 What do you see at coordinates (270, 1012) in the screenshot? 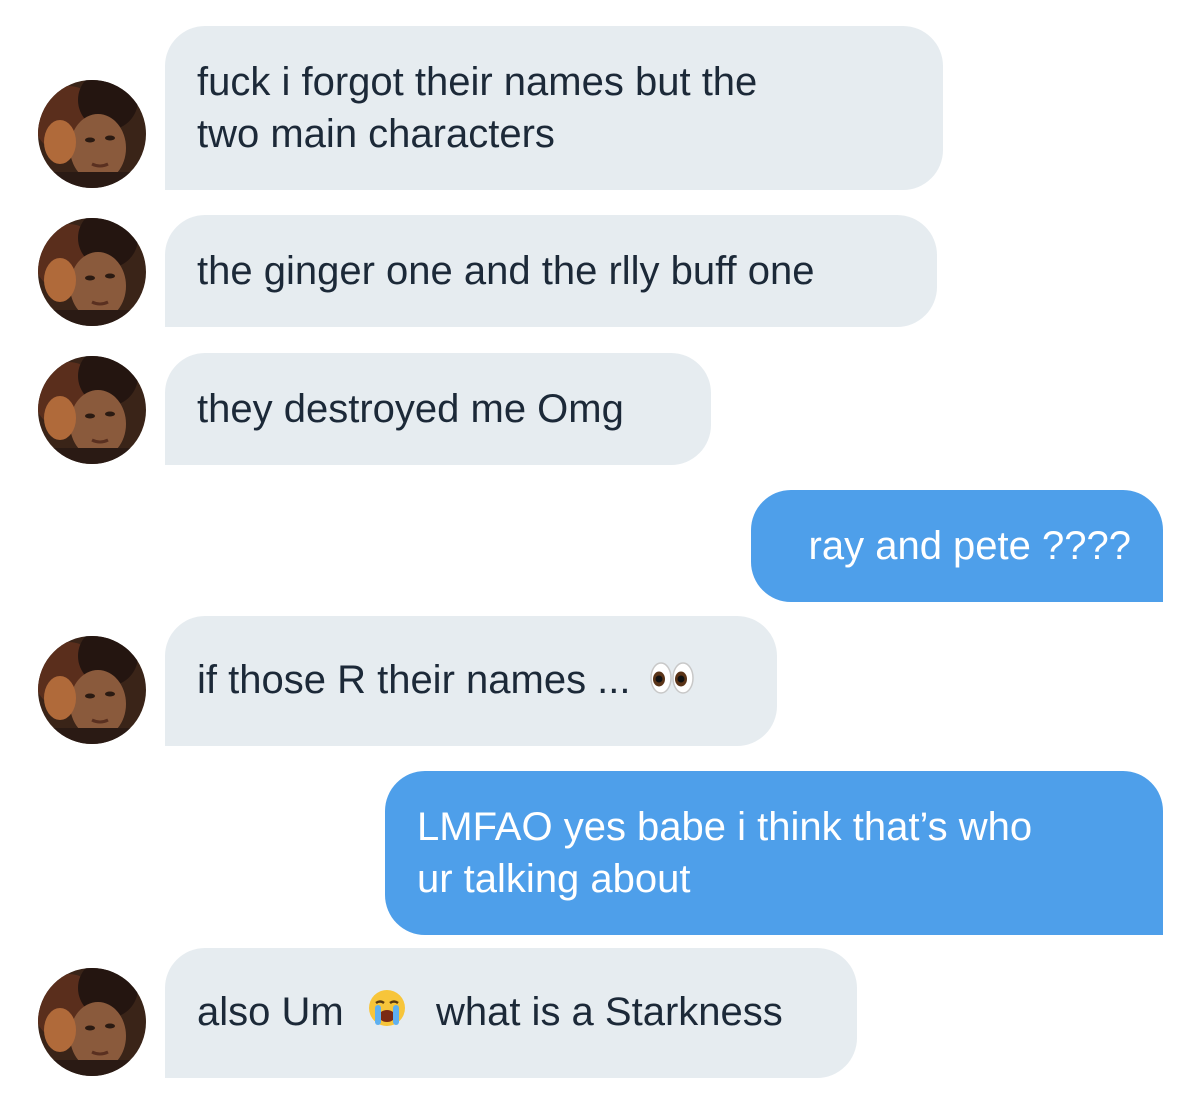
I see `message-text-before: also Um` at bounding box center [270, 1012].